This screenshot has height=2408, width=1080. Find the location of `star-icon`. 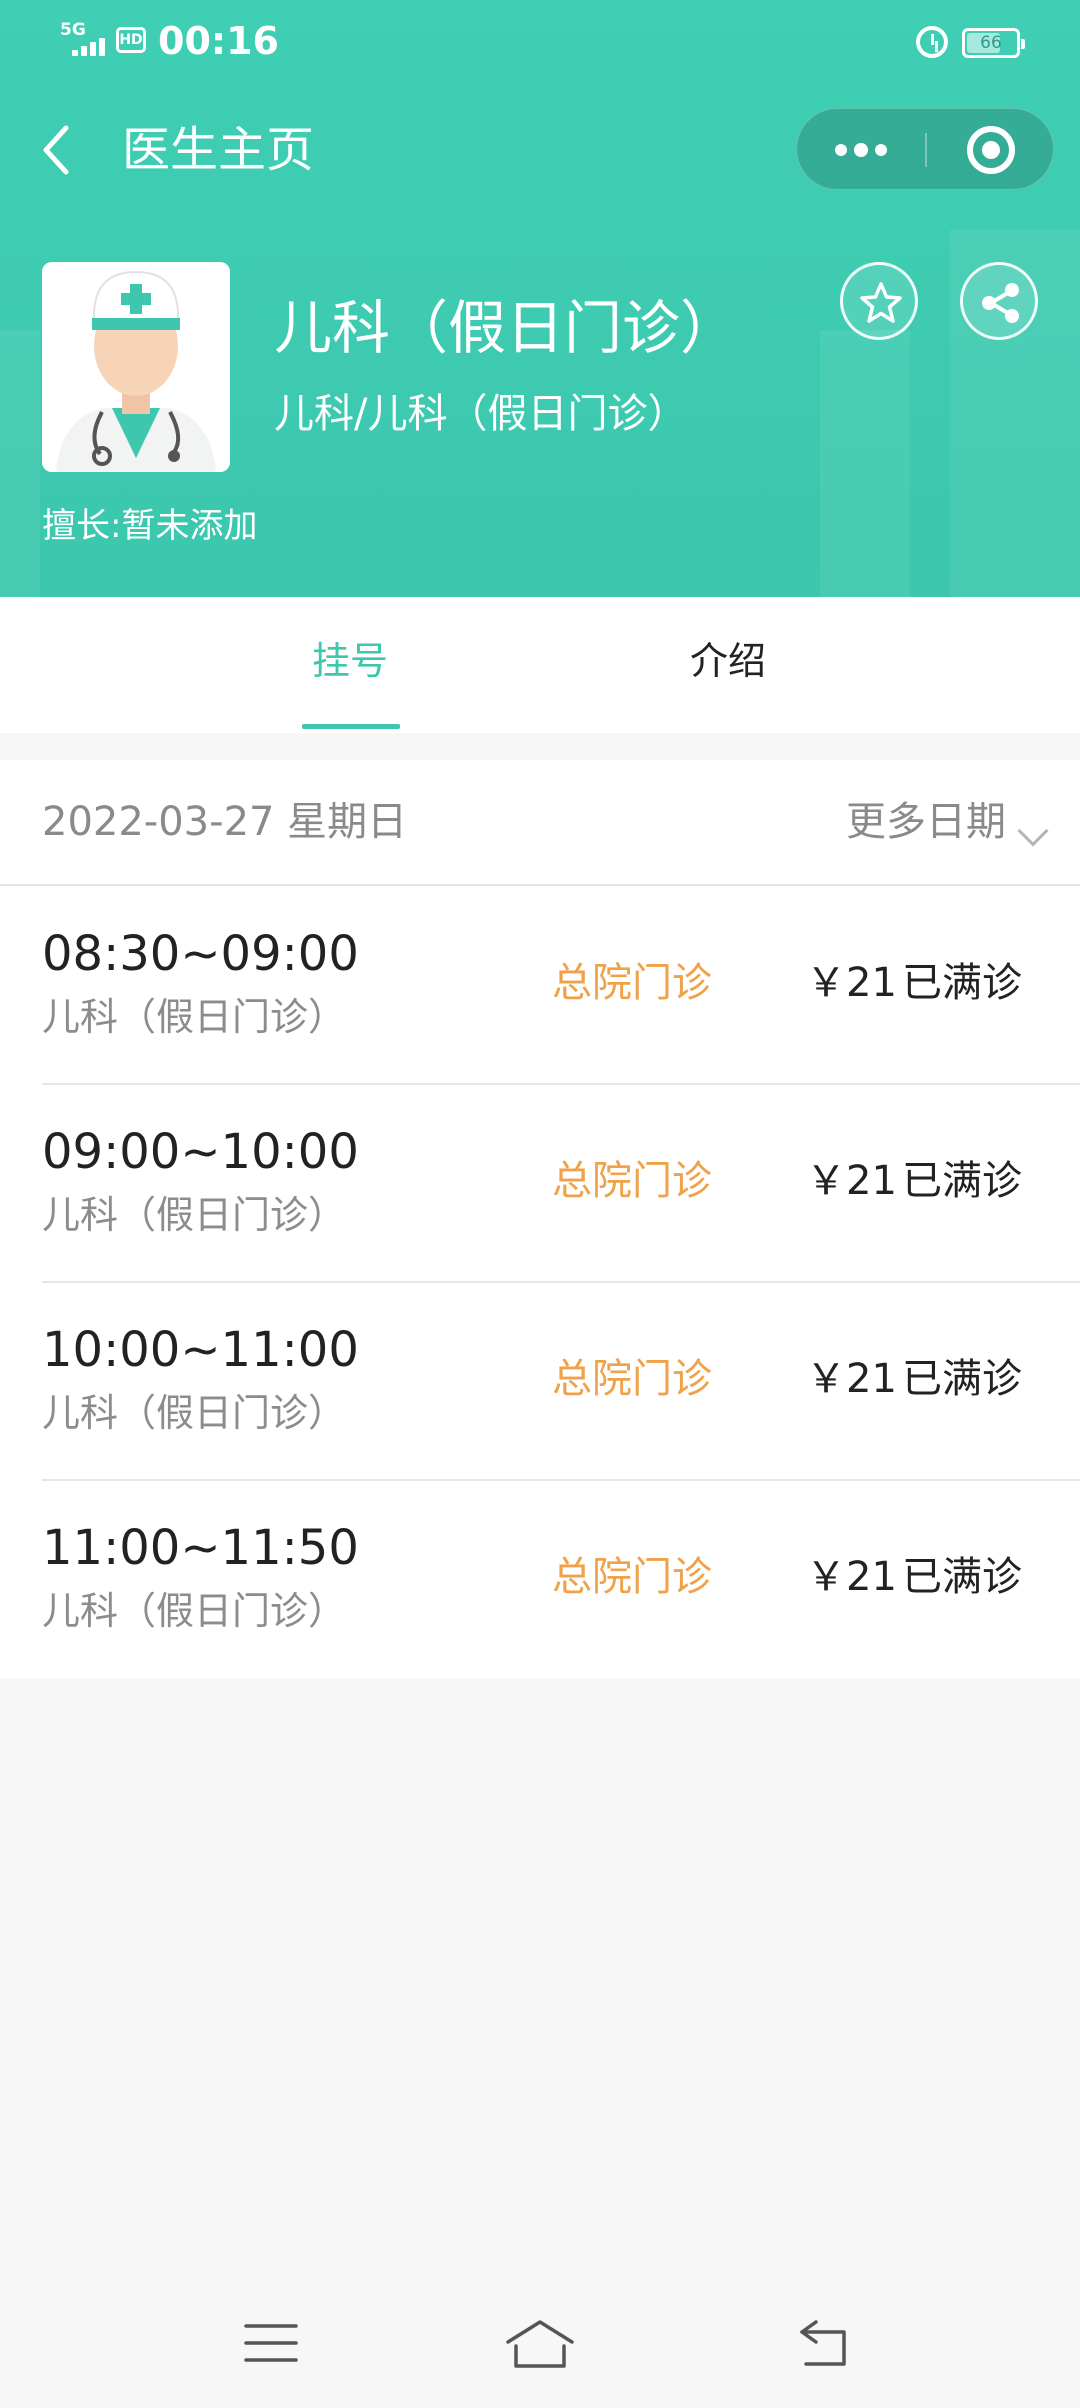

star-icon is located at coordinates (881, 302).